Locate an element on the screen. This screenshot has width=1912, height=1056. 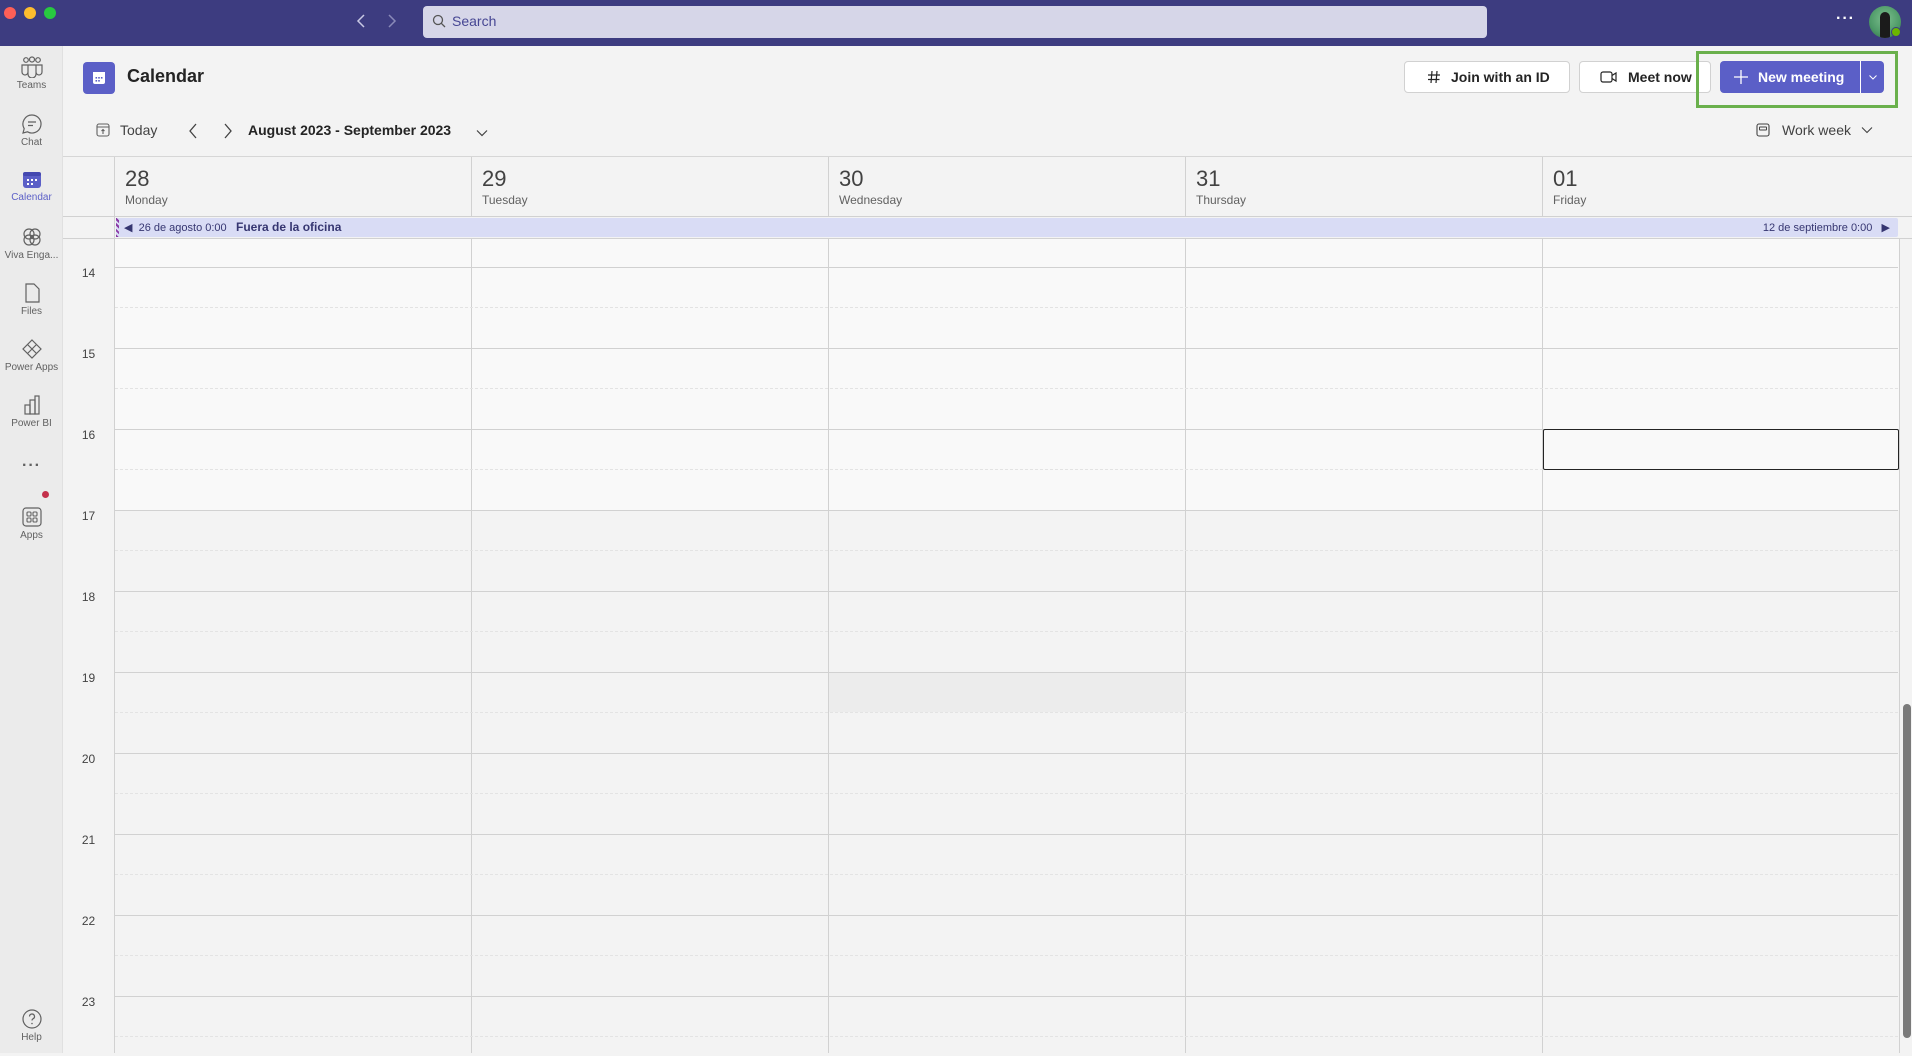
event-end-text: 12 de septiembre 0:00 is located at coordinates (1817, 228).